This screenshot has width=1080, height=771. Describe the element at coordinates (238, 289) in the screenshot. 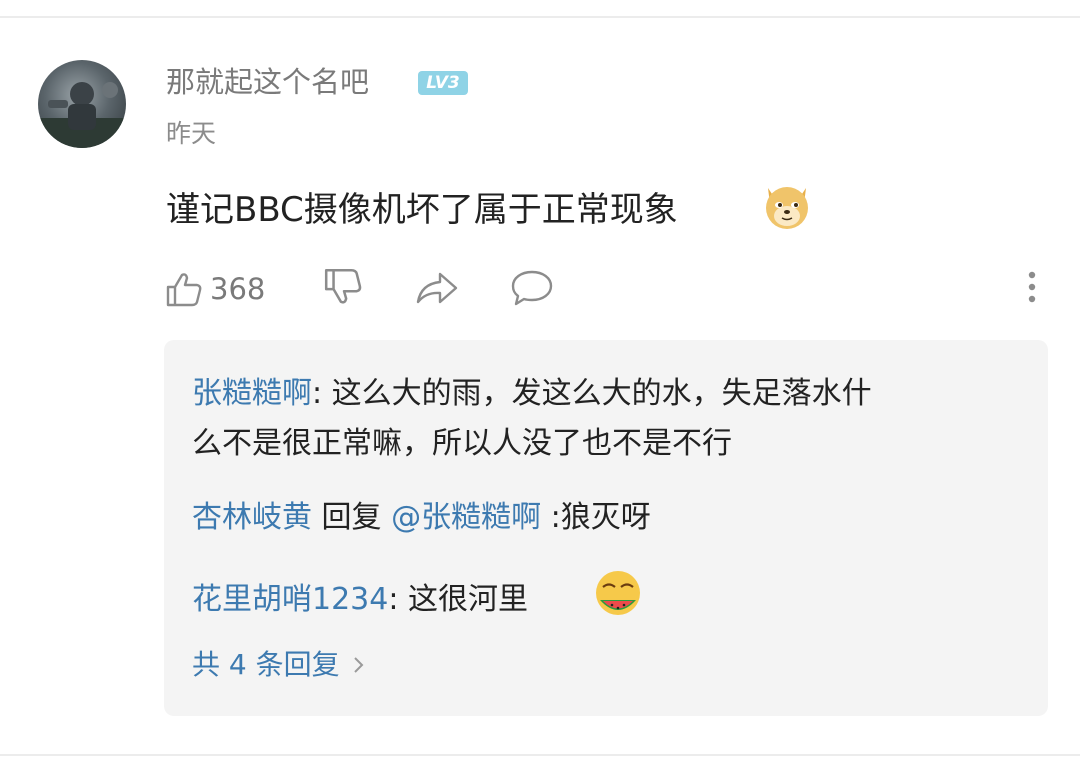

I see `like-count: 368` at that location.